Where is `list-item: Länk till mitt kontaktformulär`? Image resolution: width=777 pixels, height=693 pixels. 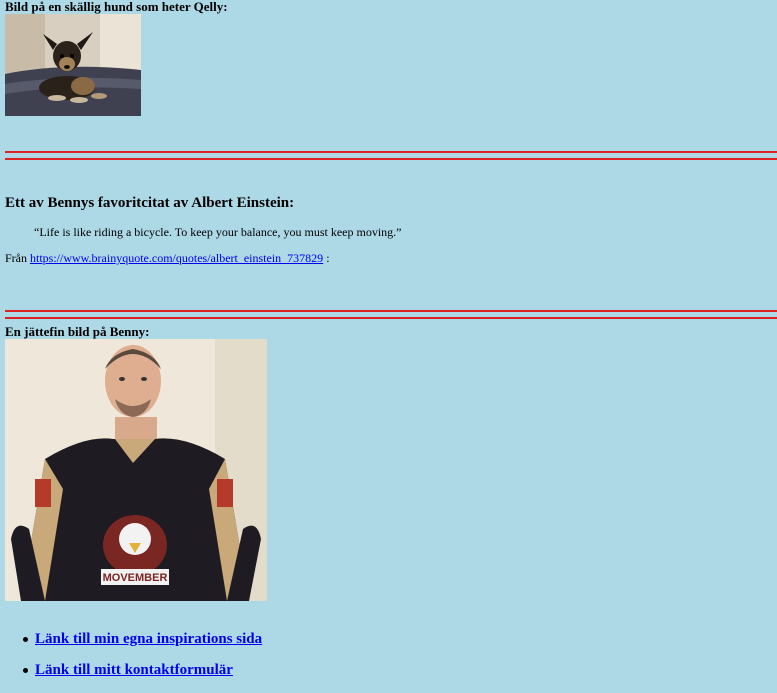 list-item: Länk till mitt kontaktformulär is located at coordinates (131, 676).